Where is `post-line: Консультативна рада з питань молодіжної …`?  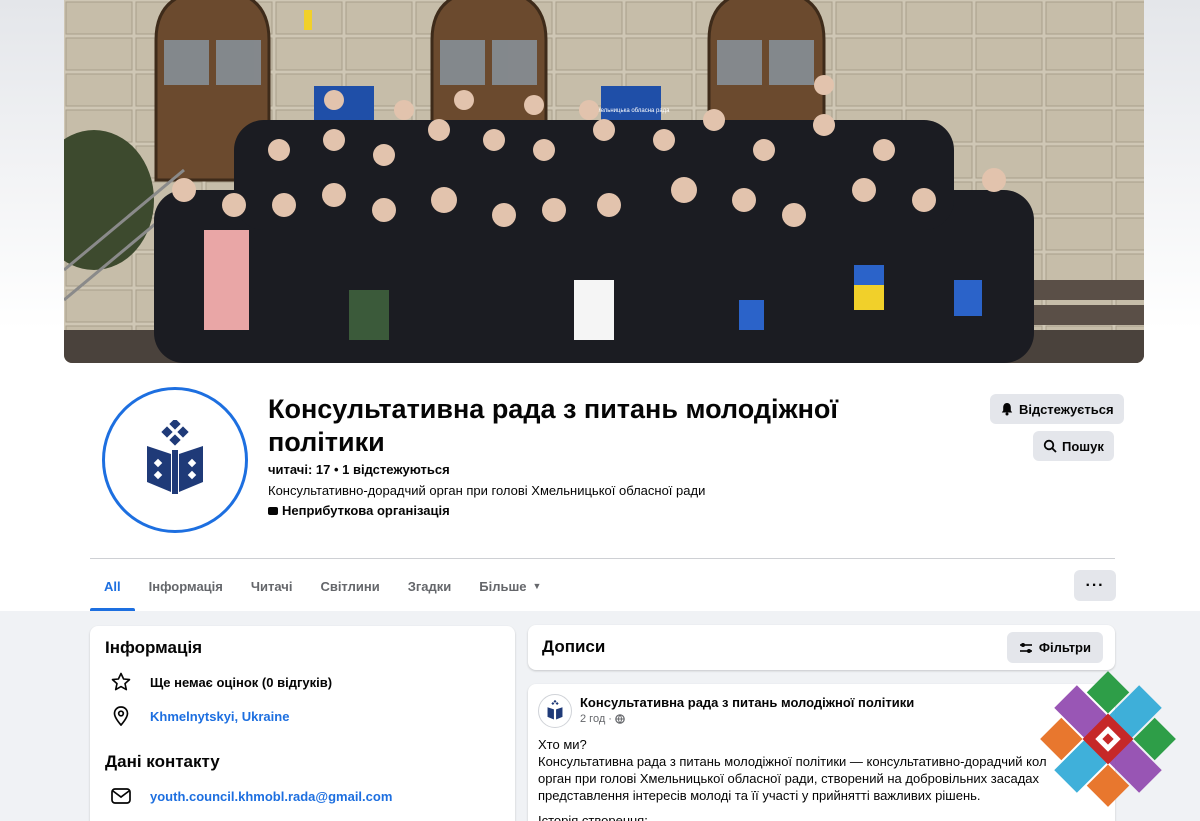 post-line: Консультативна рада з питань молодіжної … is located at coordinates (792, 761).